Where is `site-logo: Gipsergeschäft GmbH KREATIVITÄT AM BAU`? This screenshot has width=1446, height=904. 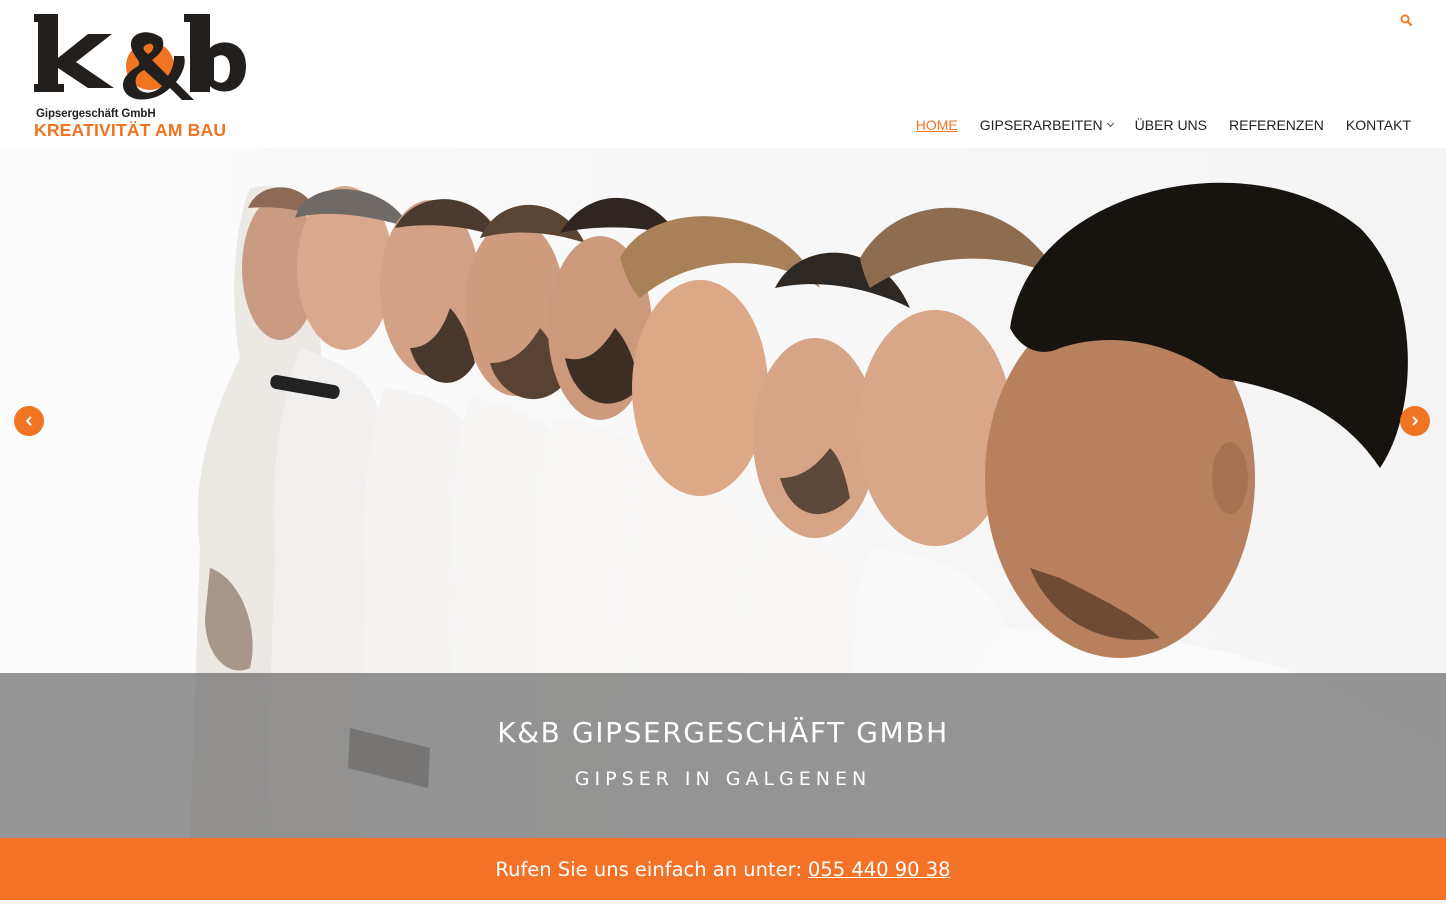 site-logo: Gipsergeschäft GmbH KREATIVITÄT AM BAU is located at coordinates (144, 75).